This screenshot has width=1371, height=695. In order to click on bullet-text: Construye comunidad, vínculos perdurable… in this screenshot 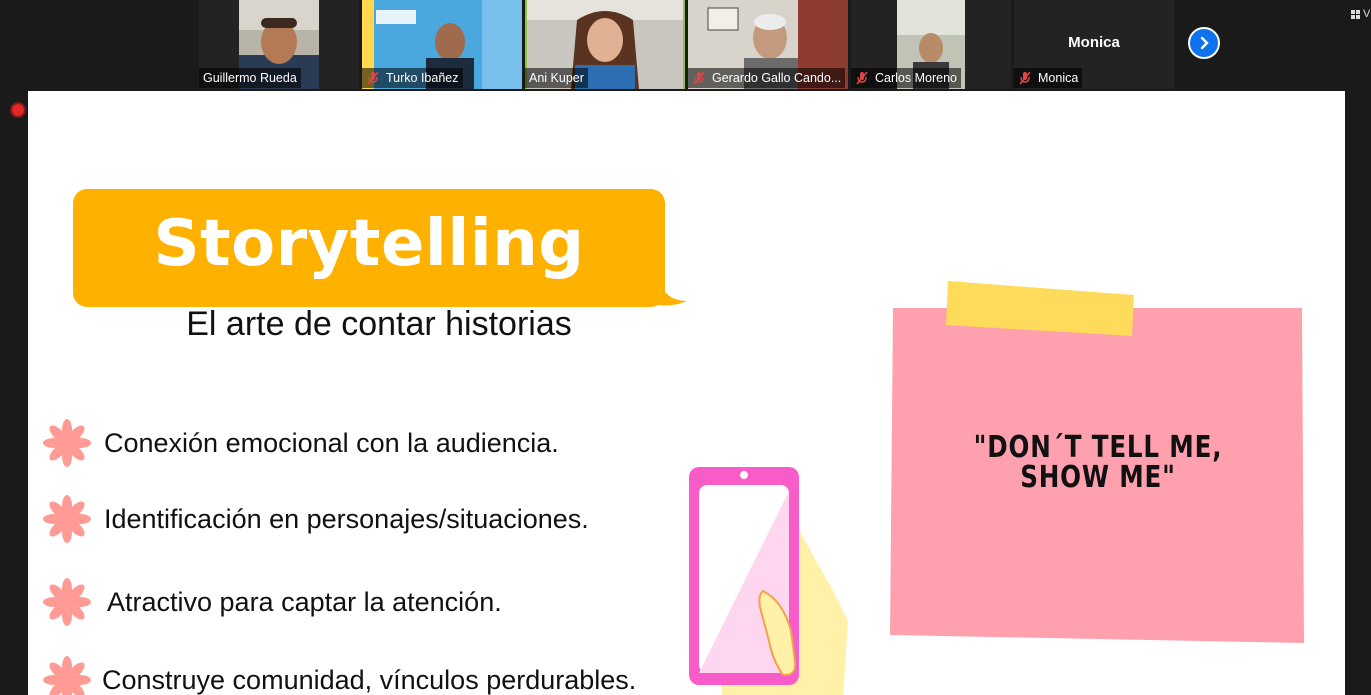, I will do `click(369, 679)`.